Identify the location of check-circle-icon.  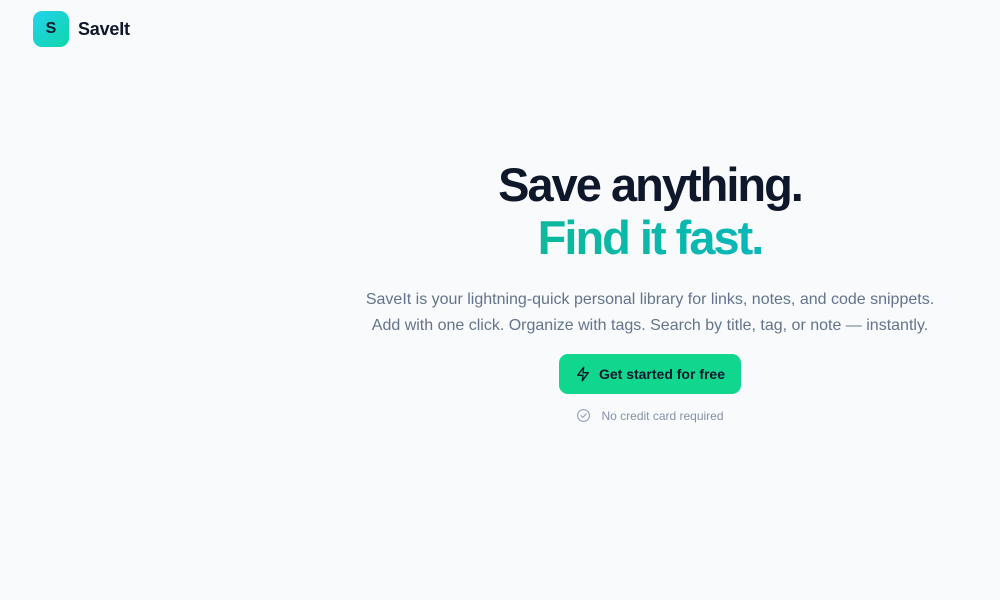
(583, 415).